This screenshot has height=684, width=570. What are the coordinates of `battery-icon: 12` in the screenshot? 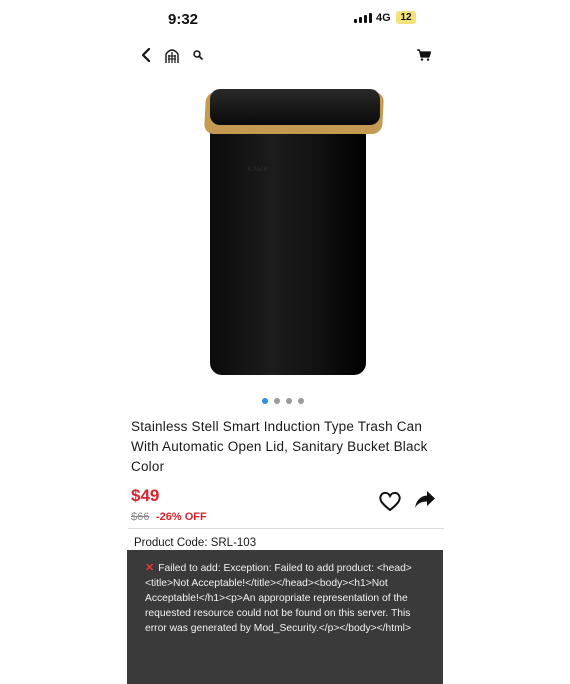 It's located at (406, 17).